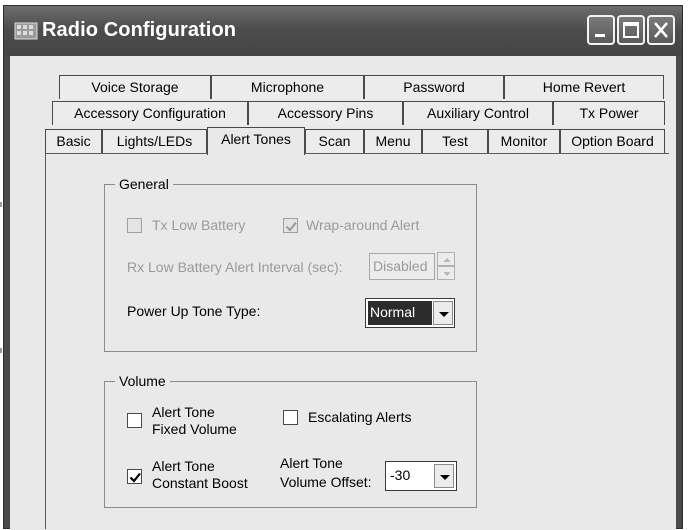  I want to click on tx-low-battery-checkbox, so click(134, 225).